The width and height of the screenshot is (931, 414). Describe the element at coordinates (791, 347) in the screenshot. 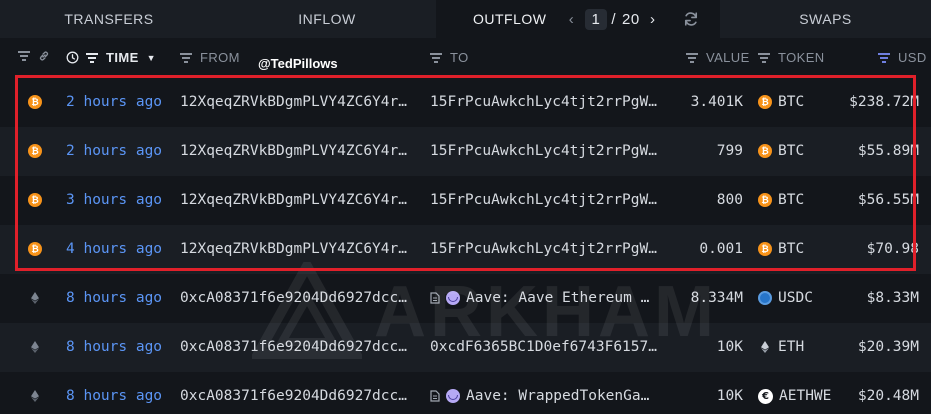

I see `token-symbol: ETH` at that location.